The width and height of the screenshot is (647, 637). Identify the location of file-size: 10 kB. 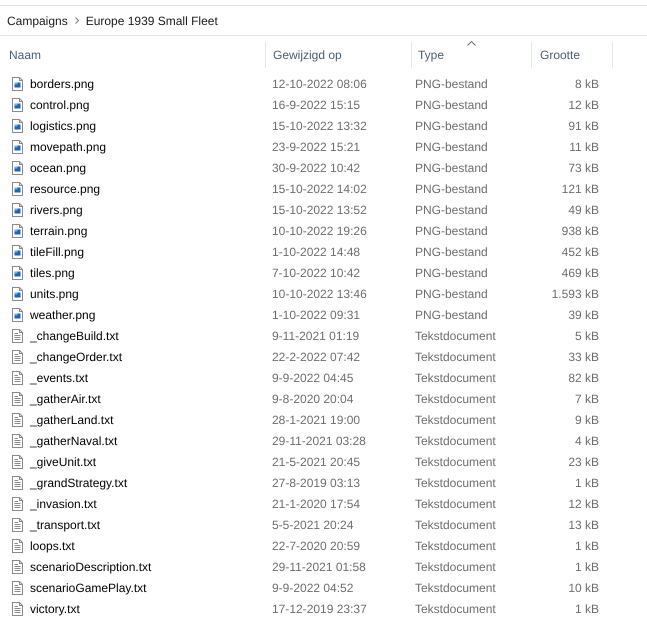
(583, 587).